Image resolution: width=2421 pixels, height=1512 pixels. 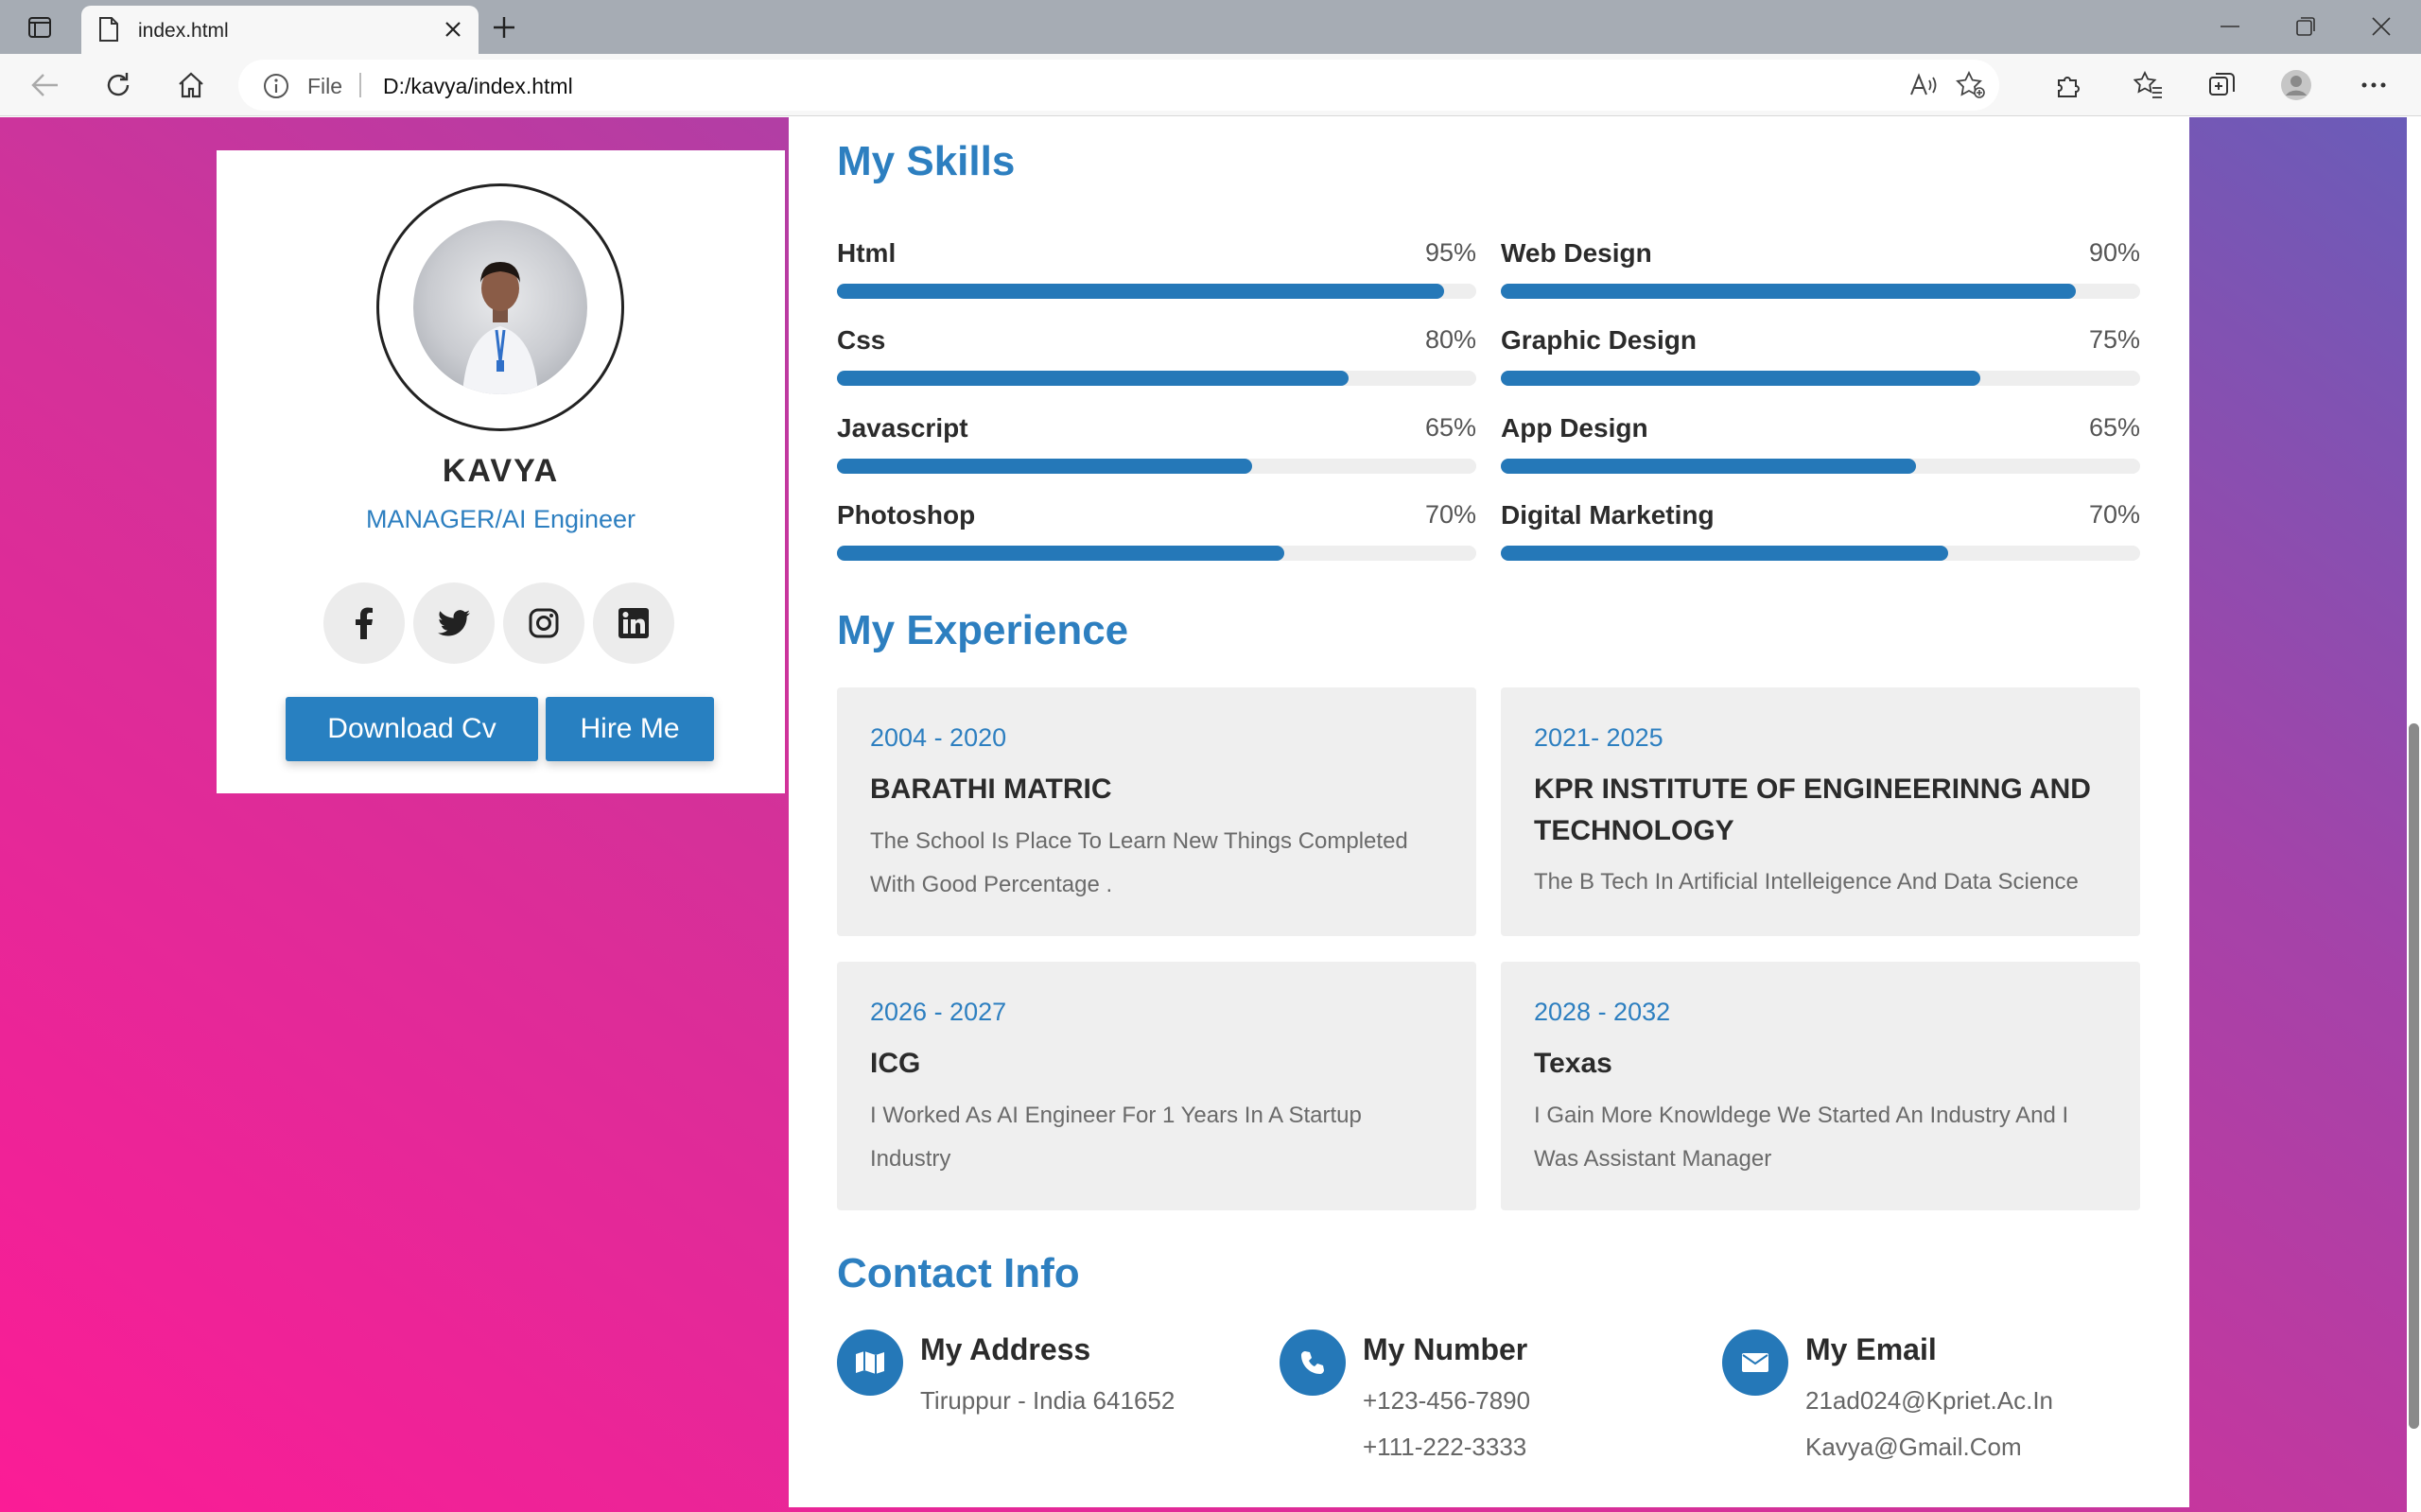 What do you see at coordinates (453, 30) in the screenshot?
I see `tab-close-icon` at bounding box center [453, 30].